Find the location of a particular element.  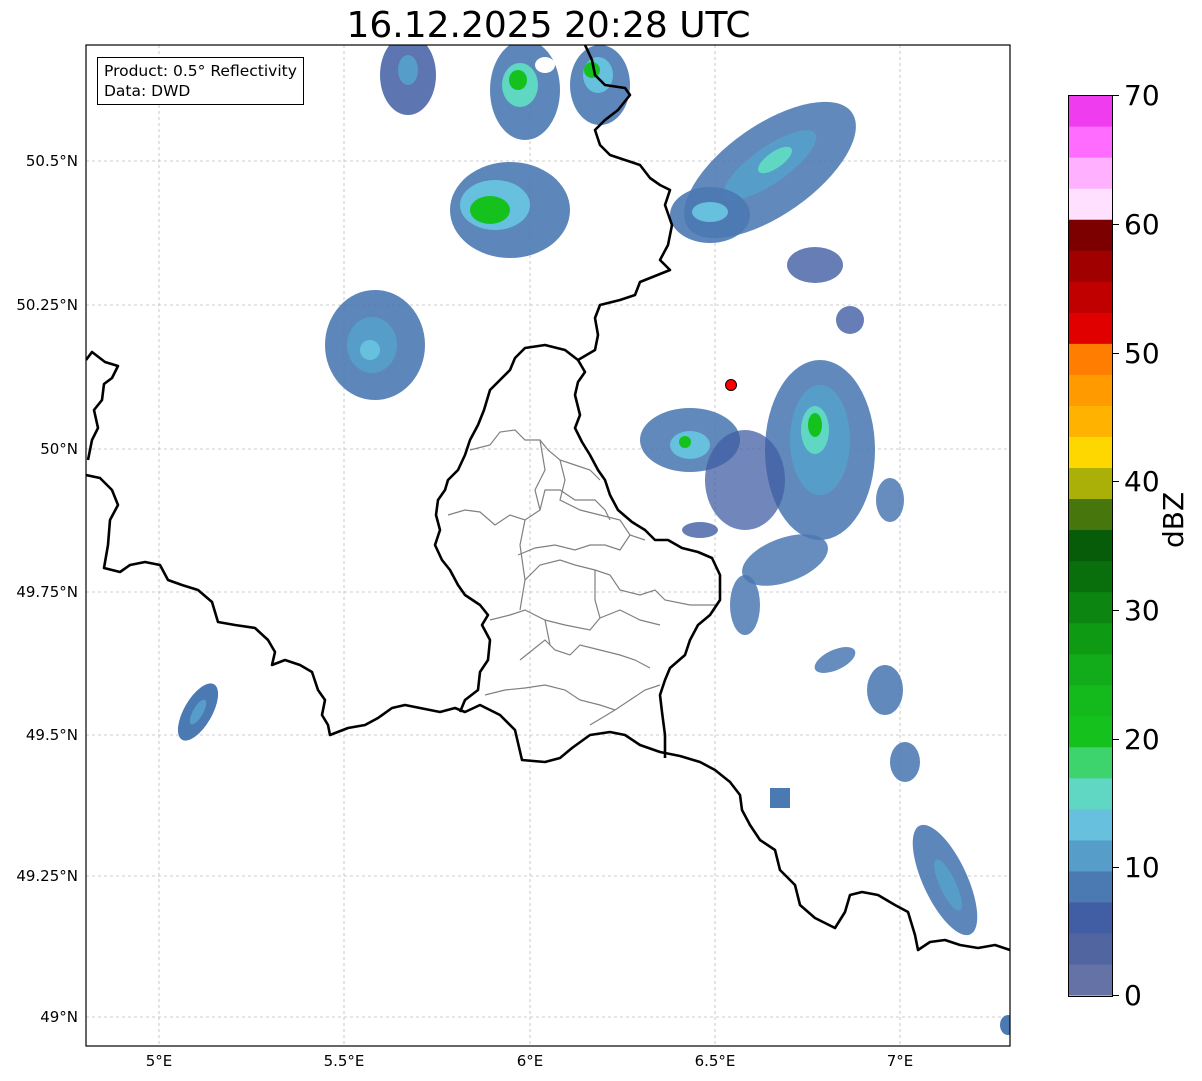

lon-label: 6°E is located at coordinates (530, 1061).